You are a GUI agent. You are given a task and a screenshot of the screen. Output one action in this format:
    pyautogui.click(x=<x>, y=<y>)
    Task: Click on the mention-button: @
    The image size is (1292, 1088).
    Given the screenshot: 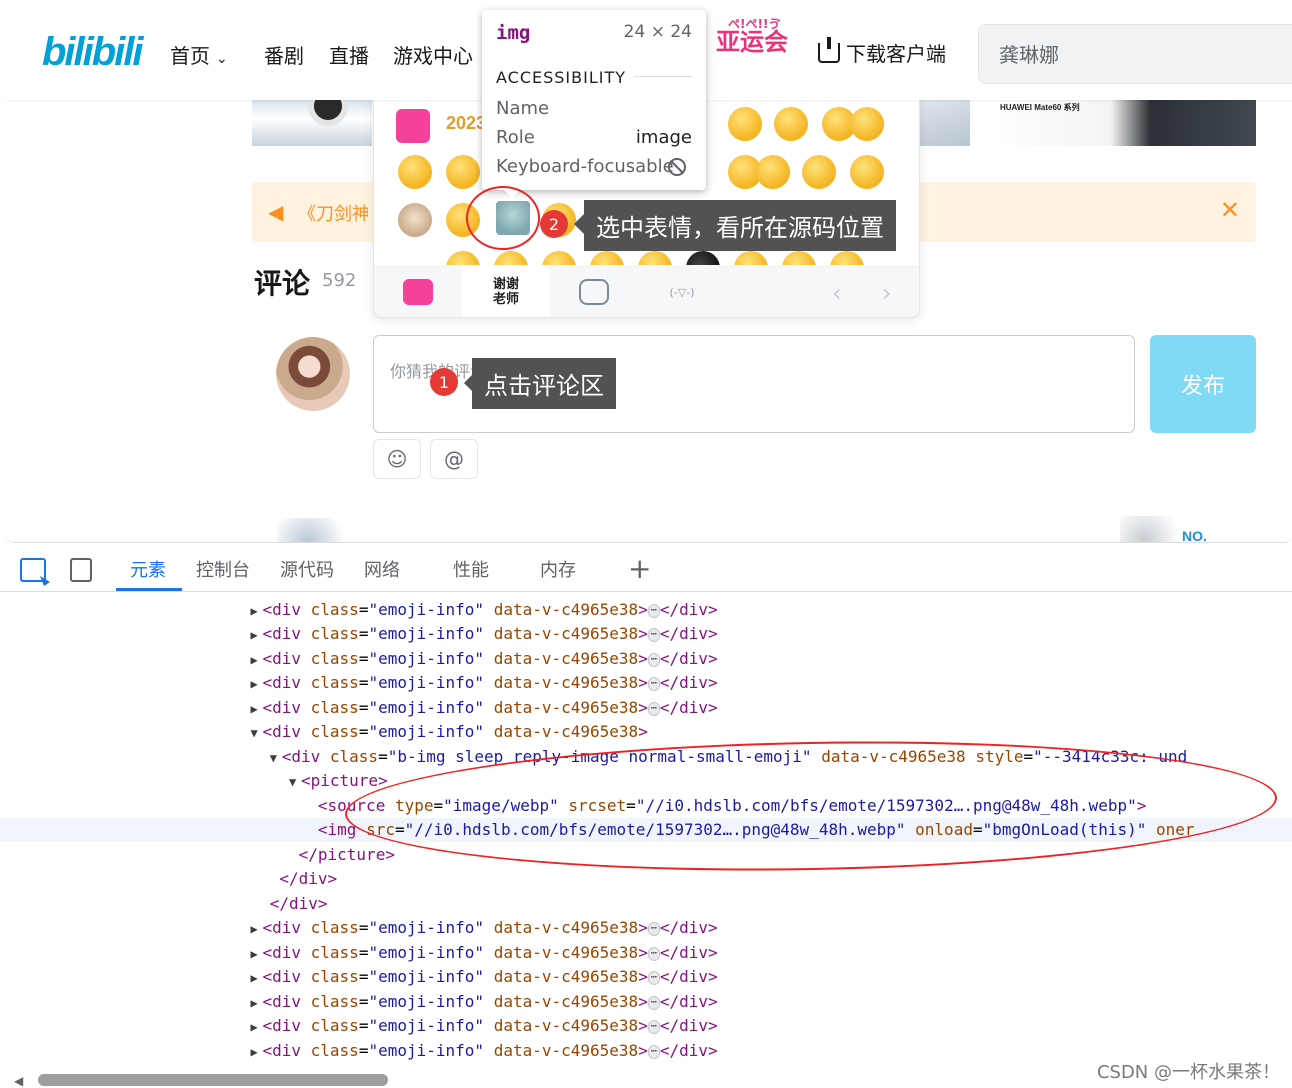 What is the action you would take?
    pyautogui.click(x=454, y=459)
    